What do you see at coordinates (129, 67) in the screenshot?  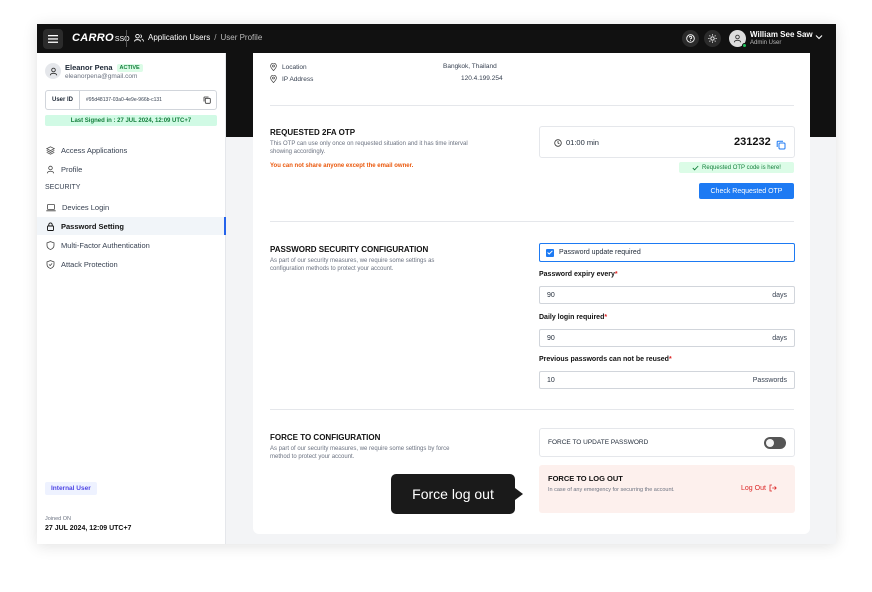 I see `status-badge: ACTIVE` at bounding box center [129, 67].